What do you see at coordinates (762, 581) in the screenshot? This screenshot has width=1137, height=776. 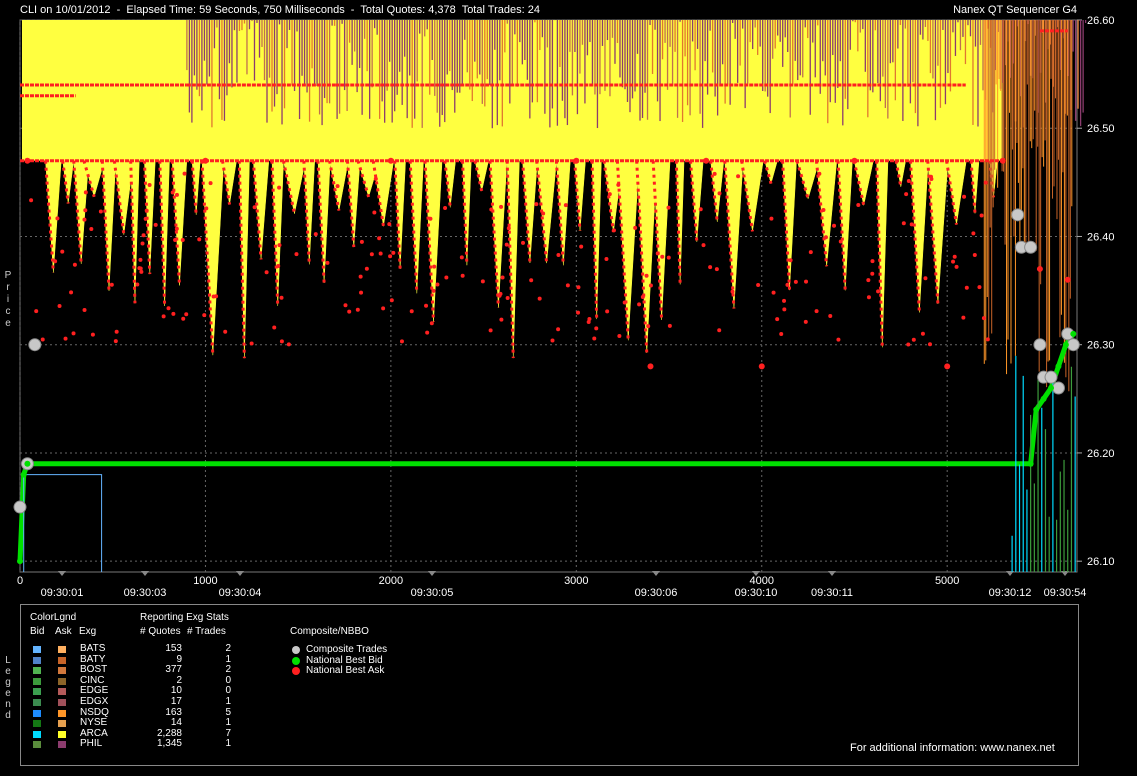 I see `x-tick-label: 4000` at bounding box center [762, 581].